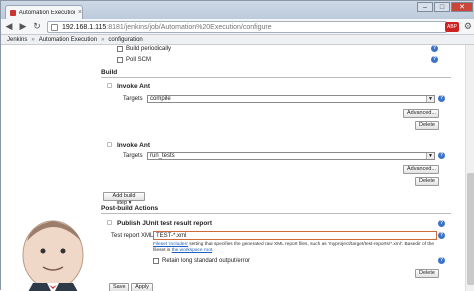 This screenshot has width=474, height=291. I want to click on breadcrumb-job: Automation Execution, so click(68, 40).